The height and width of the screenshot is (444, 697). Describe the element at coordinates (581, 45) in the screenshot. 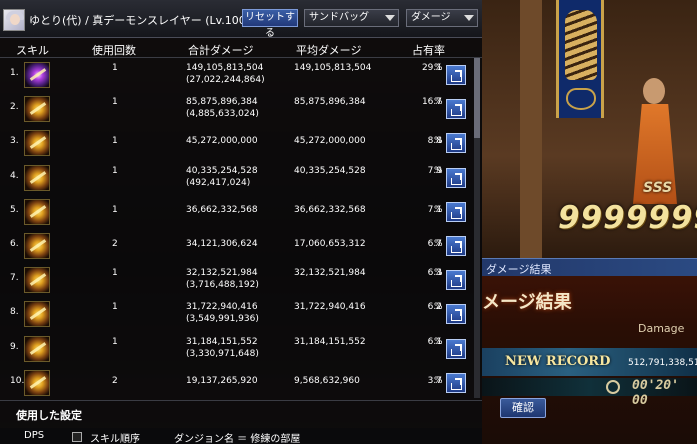

I see `tiger-emblem-icon` at that location.